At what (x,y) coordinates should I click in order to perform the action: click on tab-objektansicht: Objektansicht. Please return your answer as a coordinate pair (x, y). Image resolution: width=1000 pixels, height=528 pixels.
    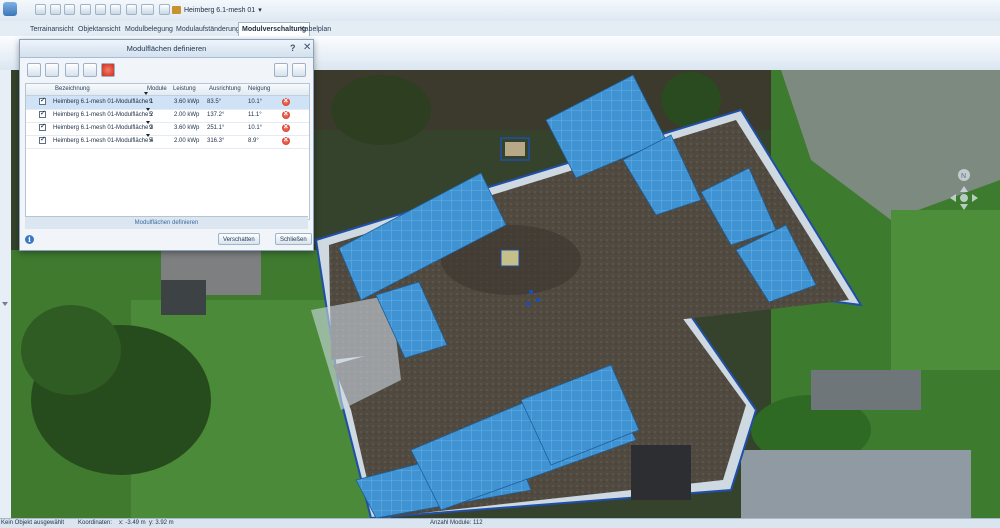
    Looking at the image, I should click on (99, 29).